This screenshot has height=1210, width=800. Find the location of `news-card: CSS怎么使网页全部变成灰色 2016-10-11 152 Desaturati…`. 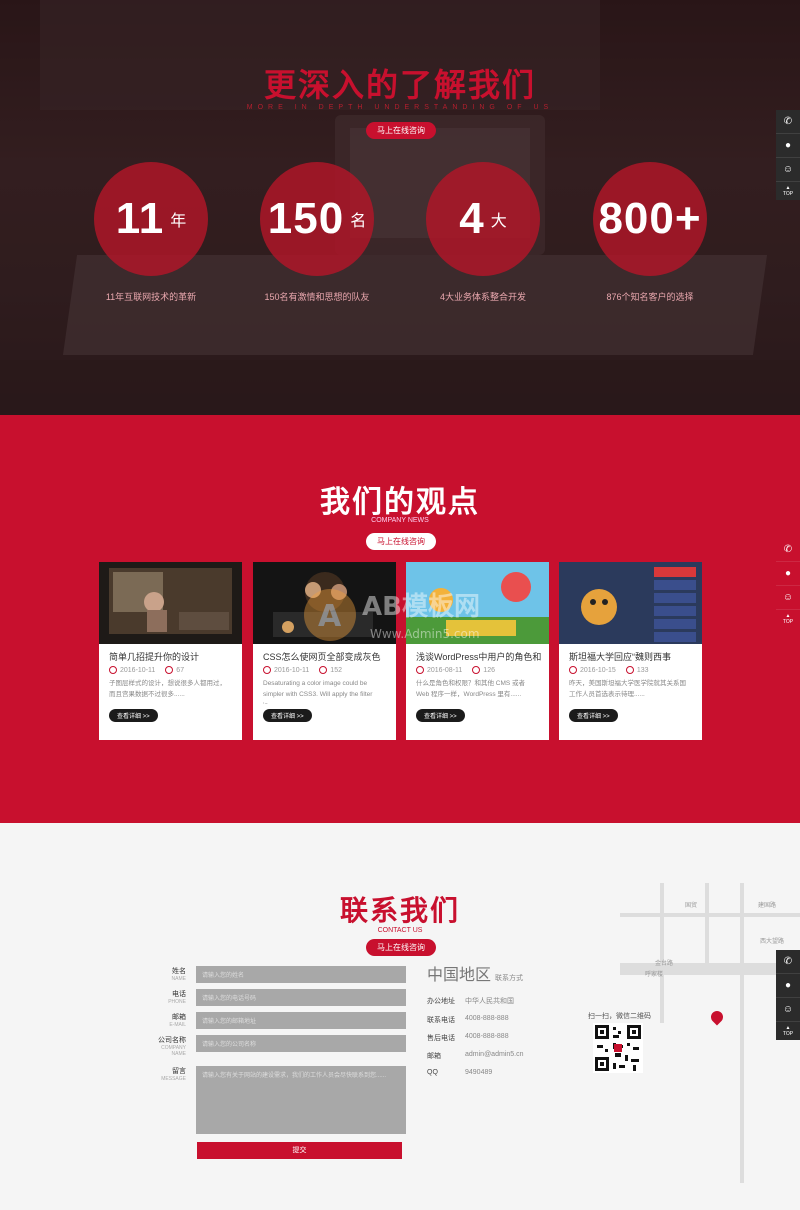

news-card: CSS怎么使网页全部变成灰色 2016-10-11 152 Desaturati… is located at coordinates (324, 651).